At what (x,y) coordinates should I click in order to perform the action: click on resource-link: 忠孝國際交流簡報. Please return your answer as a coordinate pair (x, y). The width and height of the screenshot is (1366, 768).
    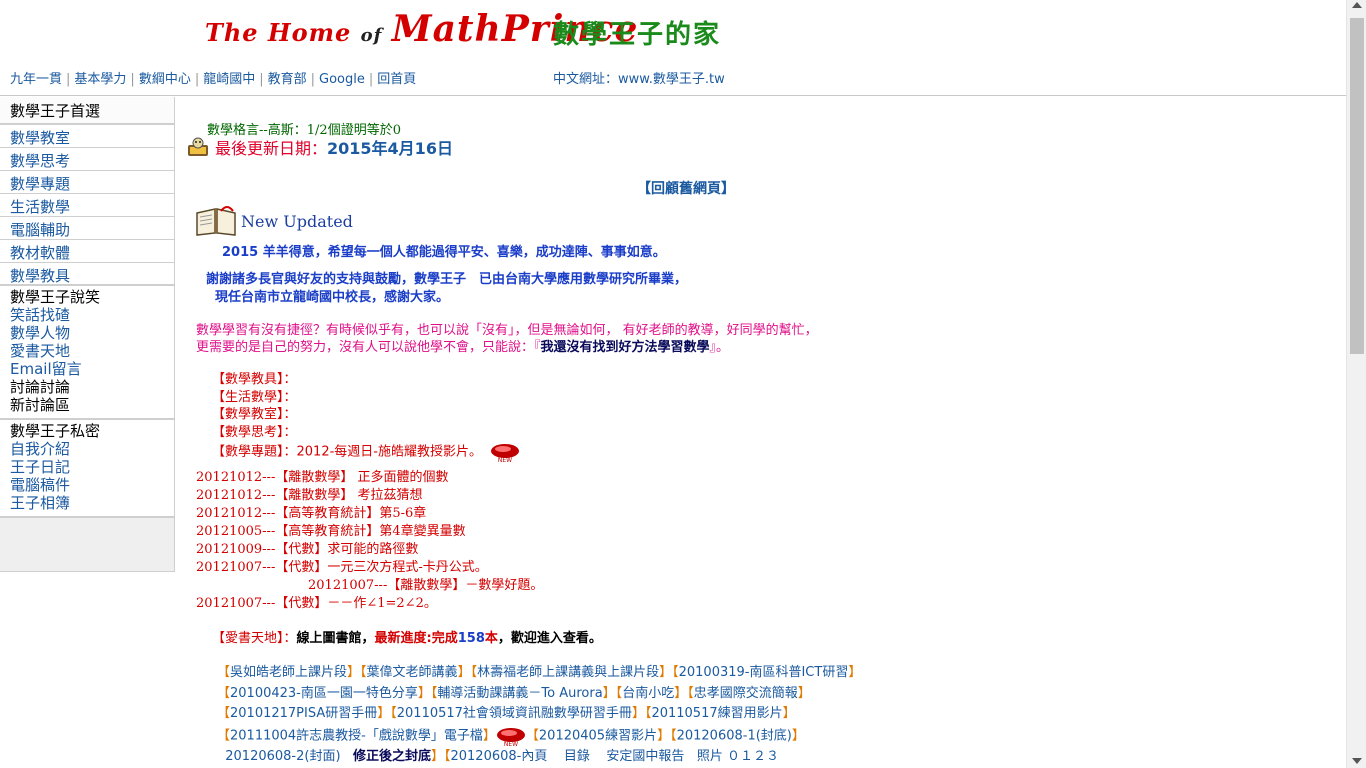
    Looking at the image, I should click on (746, 693).